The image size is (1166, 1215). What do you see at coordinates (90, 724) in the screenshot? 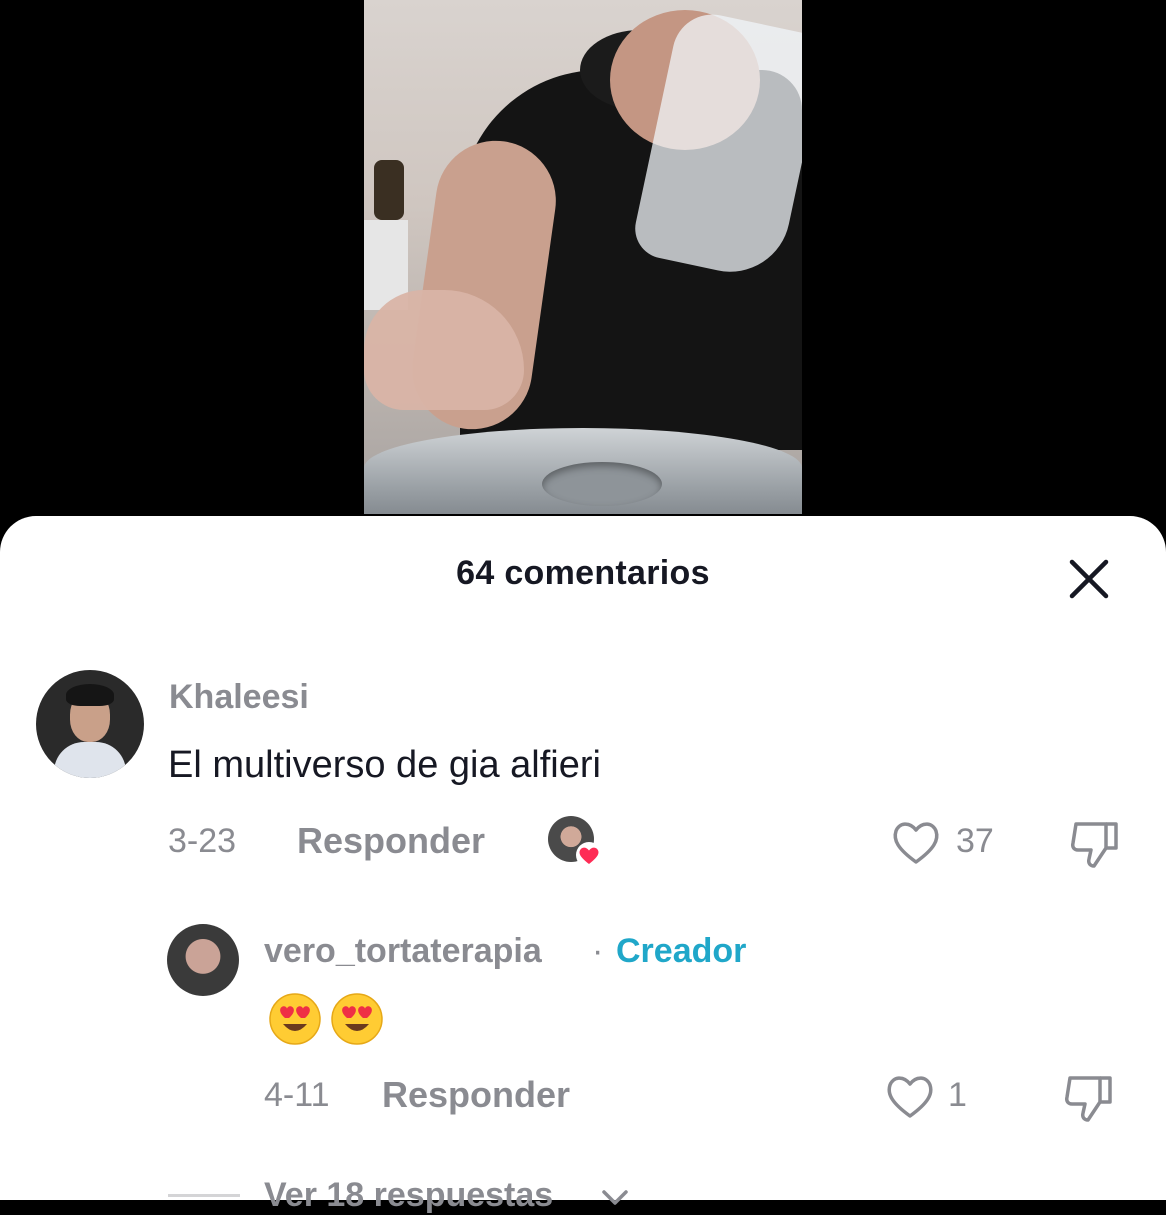
I see `avatar` at bounding box center [90, 724].